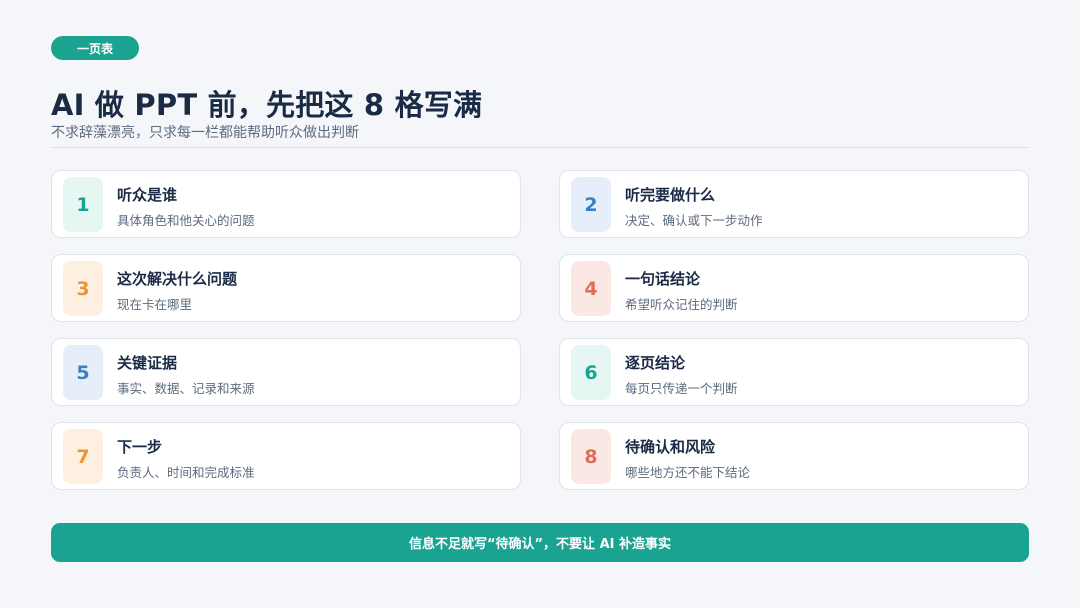  Describe the element at coordinates (286, 372) in the screenshot. I see `card-5: 5 关键证据 事实、数据、记录和来源` at that location.